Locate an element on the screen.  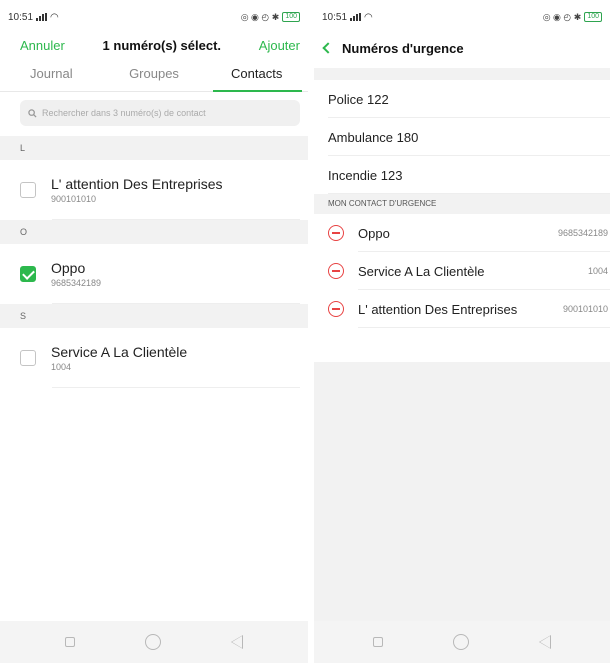
section-header-emergency-contacts: MON CONTACT D'URGENCE is located at coordinates (462, 204).